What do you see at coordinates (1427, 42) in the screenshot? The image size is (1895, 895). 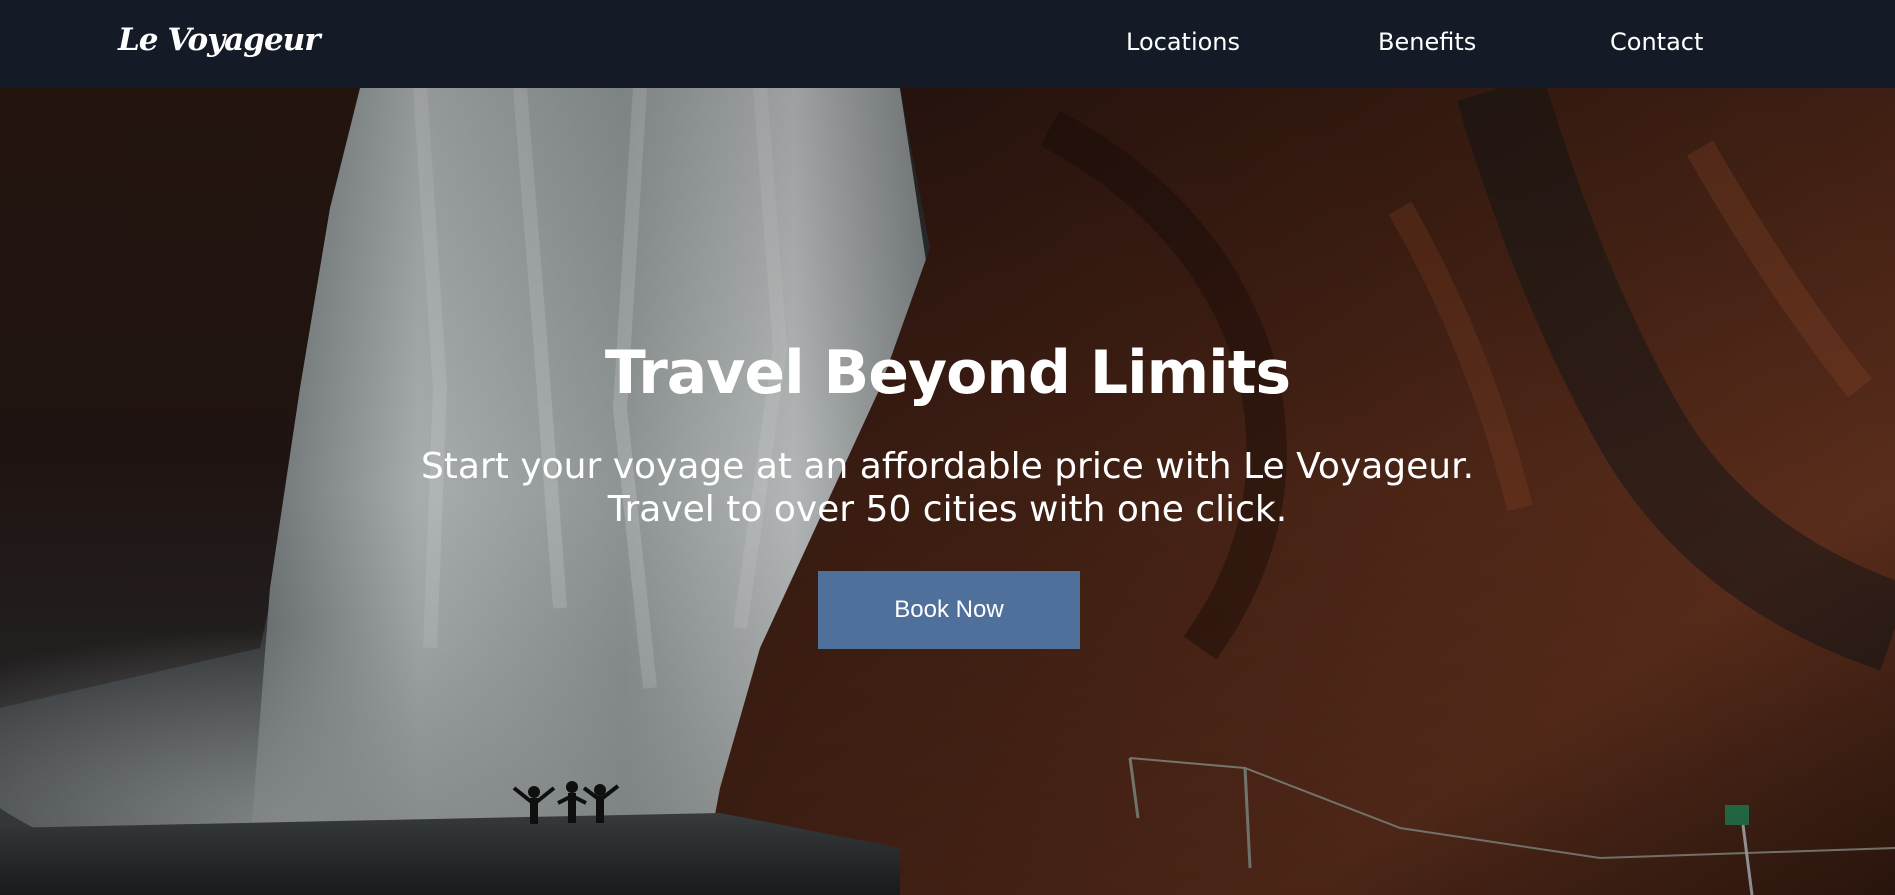 I see `nav-link-benefits: Benefits` at bounding box center [1427, 42].